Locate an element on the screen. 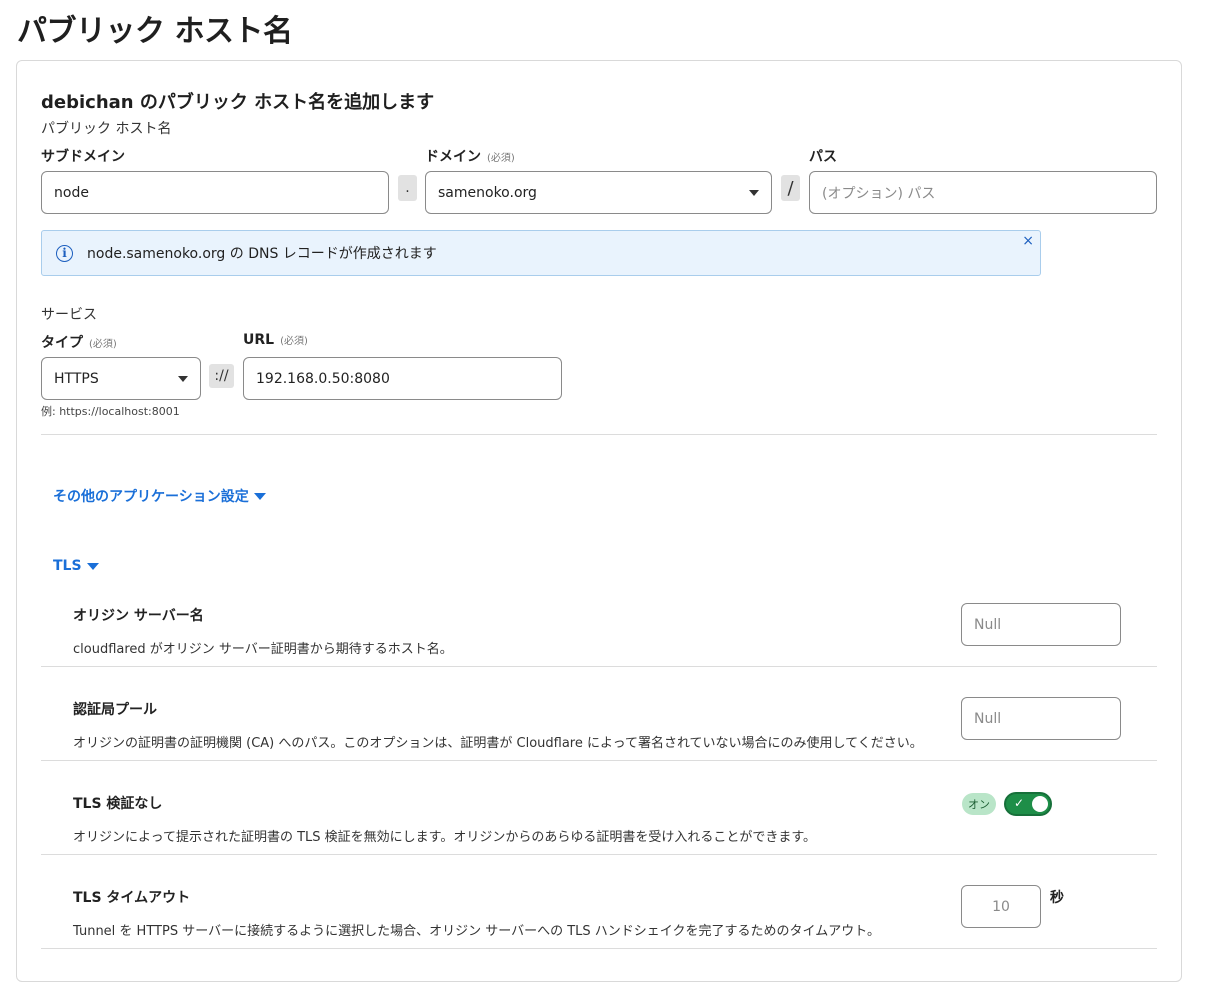 The width and height of the screenshot is (1208, 982). ca-pool-placeholder: Null is located at coordinates (988, 718).